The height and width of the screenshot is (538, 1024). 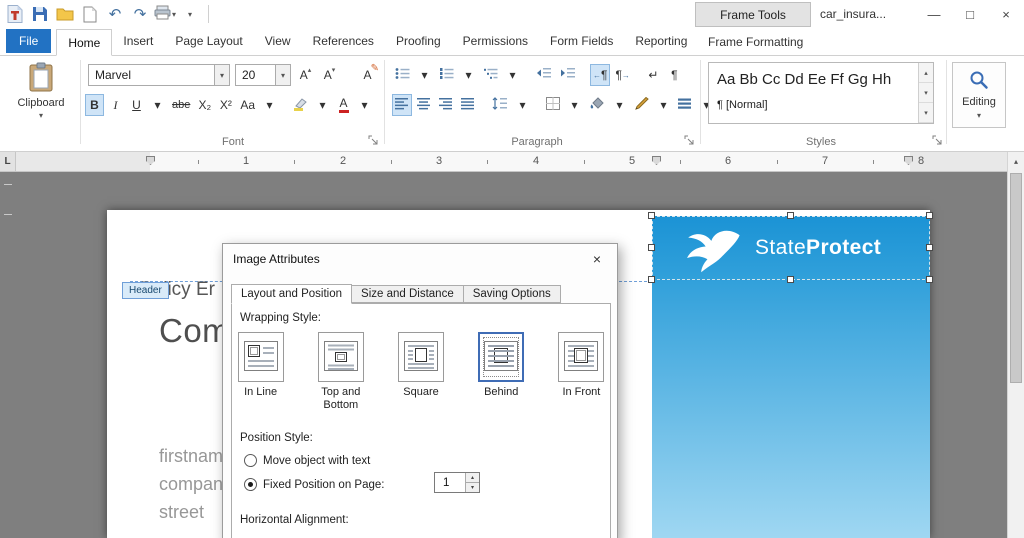 What do you see at coordinates (512, 75) in the screenshot?
I see `multilevel-list-caret-icon: ▾` at bounding box center [512, 75].